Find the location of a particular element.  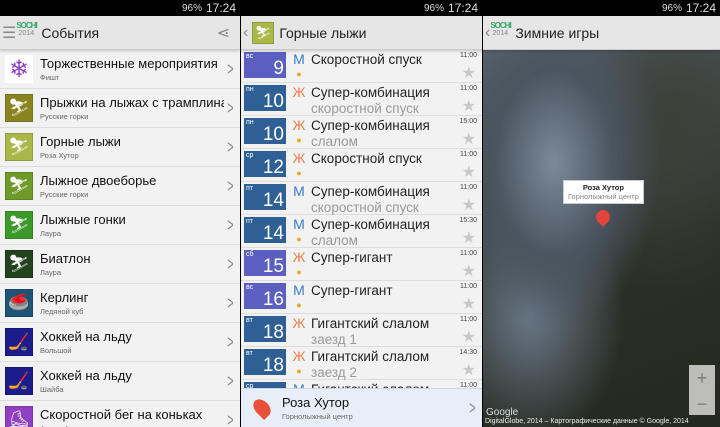

sport-title: Хоккей на льду is located at coordinates (86, 336).